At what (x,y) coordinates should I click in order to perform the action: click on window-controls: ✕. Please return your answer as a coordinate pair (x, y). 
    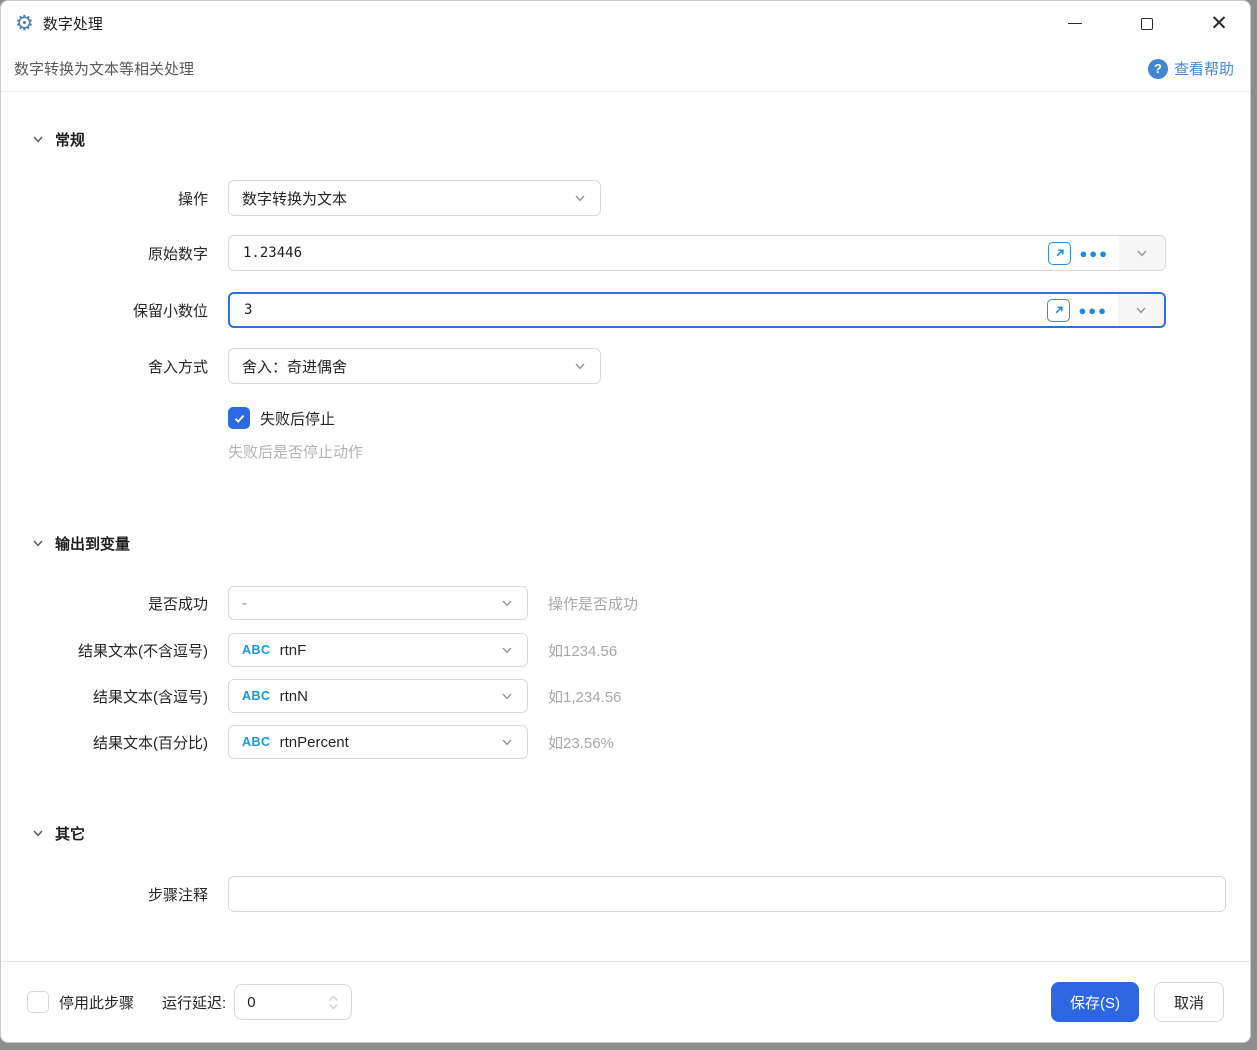
    Looking at the image, I should click on (1147, 24).